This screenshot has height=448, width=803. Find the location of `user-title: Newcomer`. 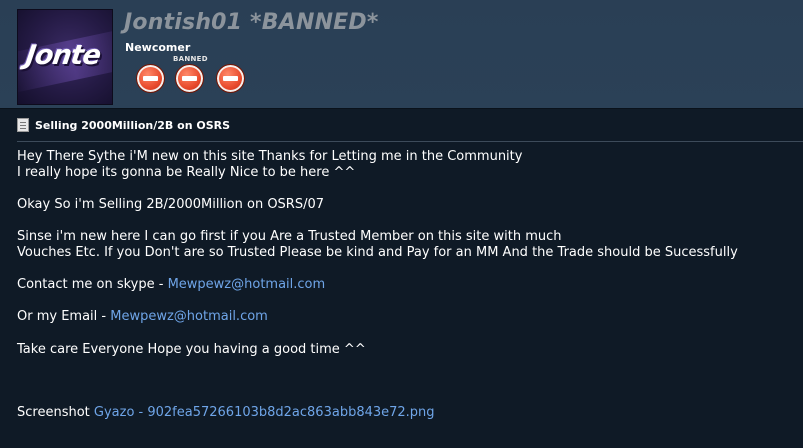

user-title: Newcomer is located at coordinates (158, 47).